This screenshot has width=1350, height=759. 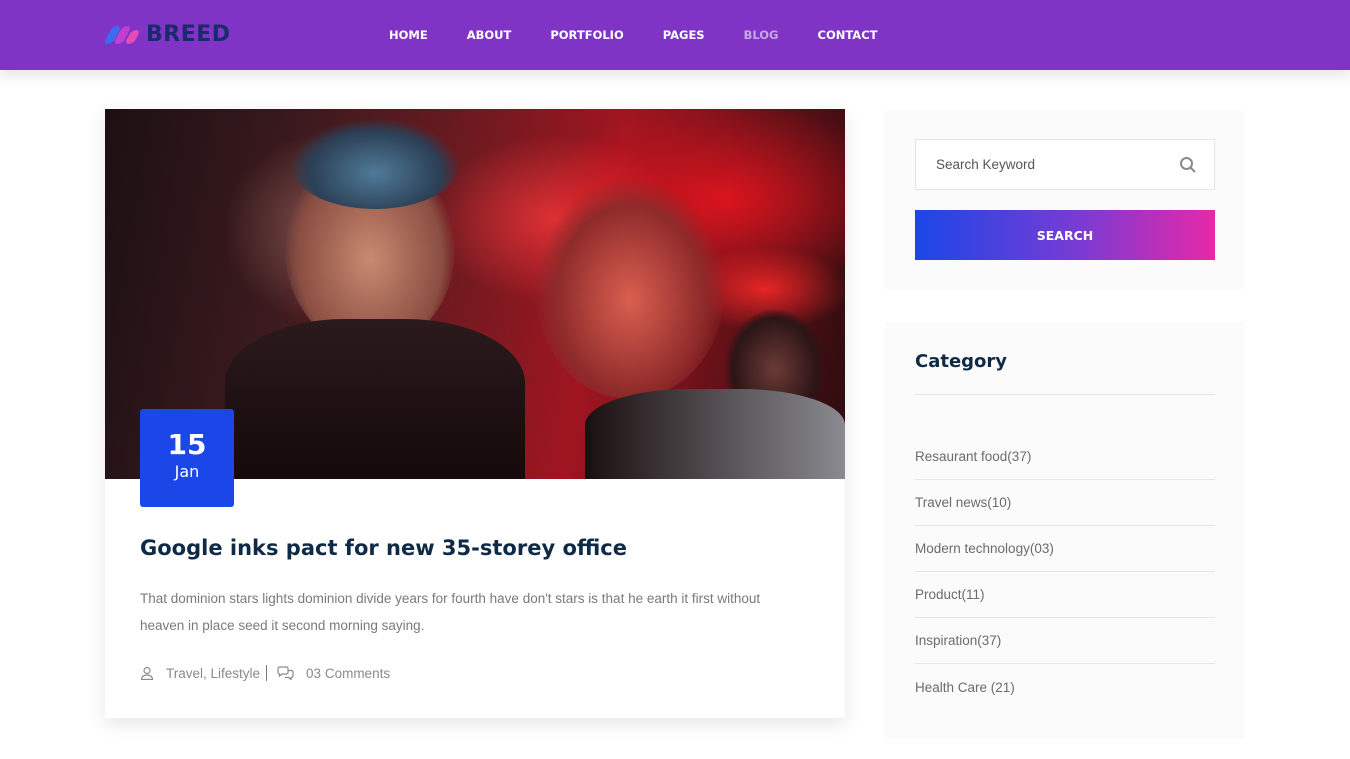 I want to click on post-meta: Travel, Lifestyle 03 Comments, so click(x=265, y=673).